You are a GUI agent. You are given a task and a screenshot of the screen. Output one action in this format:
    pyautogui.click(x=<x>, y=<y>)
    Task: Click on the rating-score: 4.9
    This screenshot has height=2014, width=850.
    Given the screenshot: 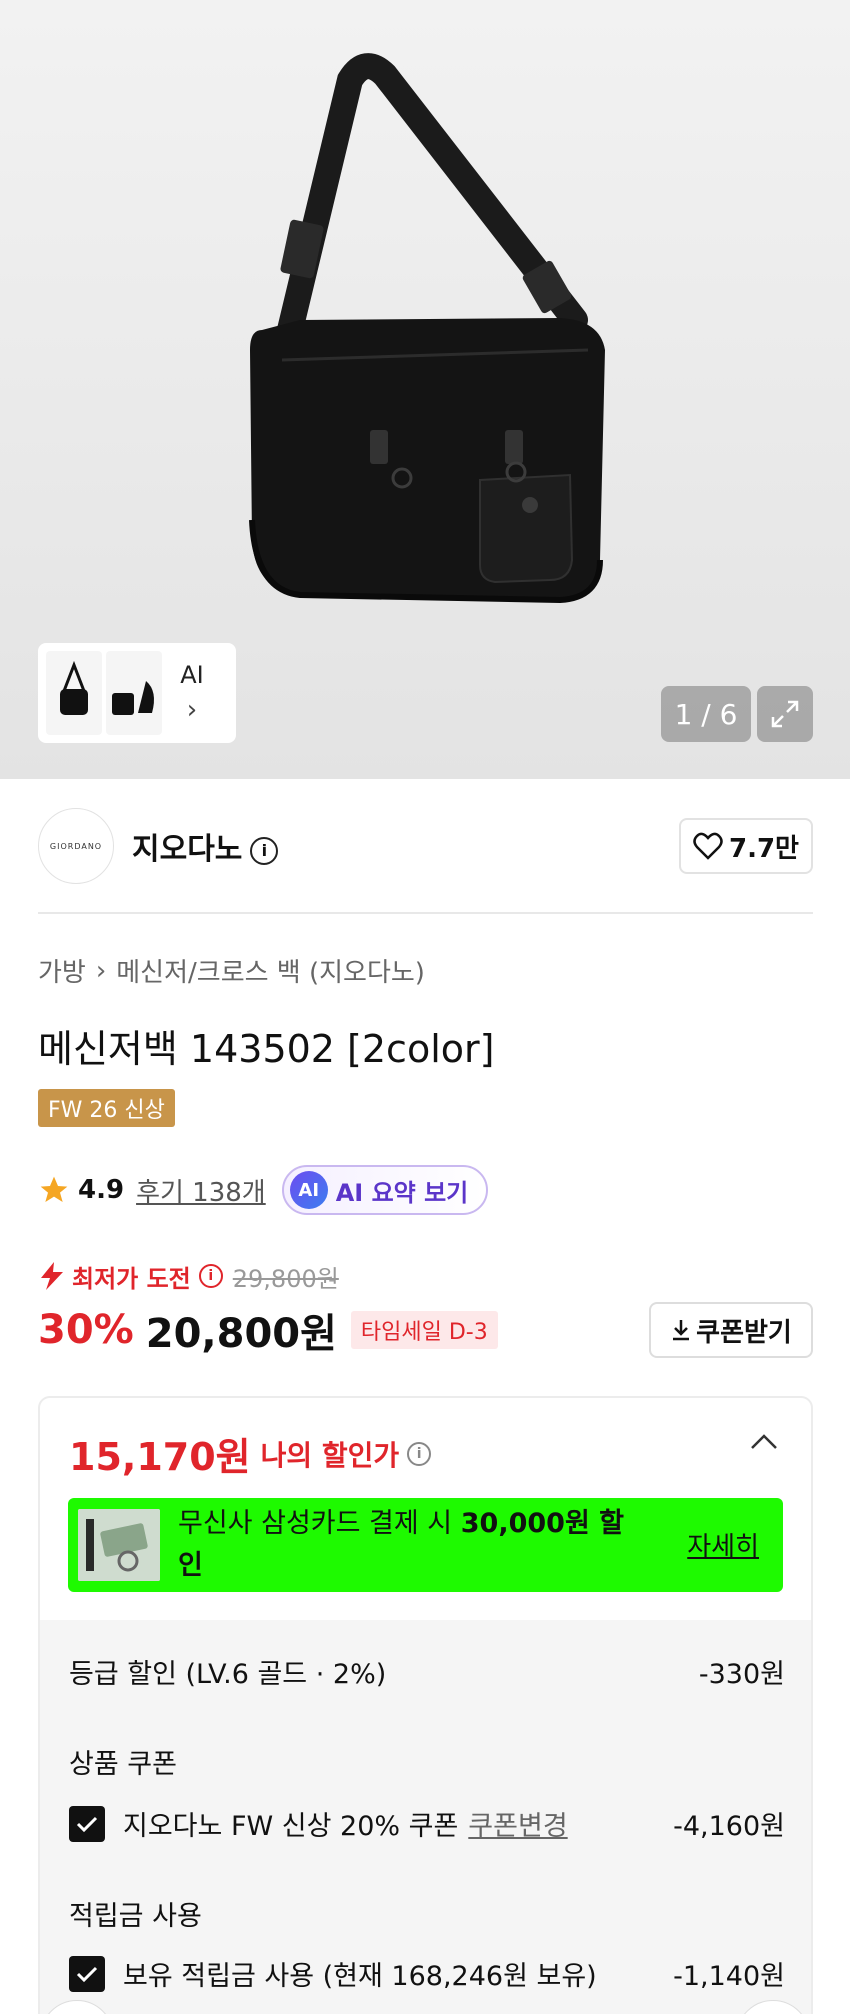 What is the action you would take?
    pyautogui.click(x=101, y=1190)
    